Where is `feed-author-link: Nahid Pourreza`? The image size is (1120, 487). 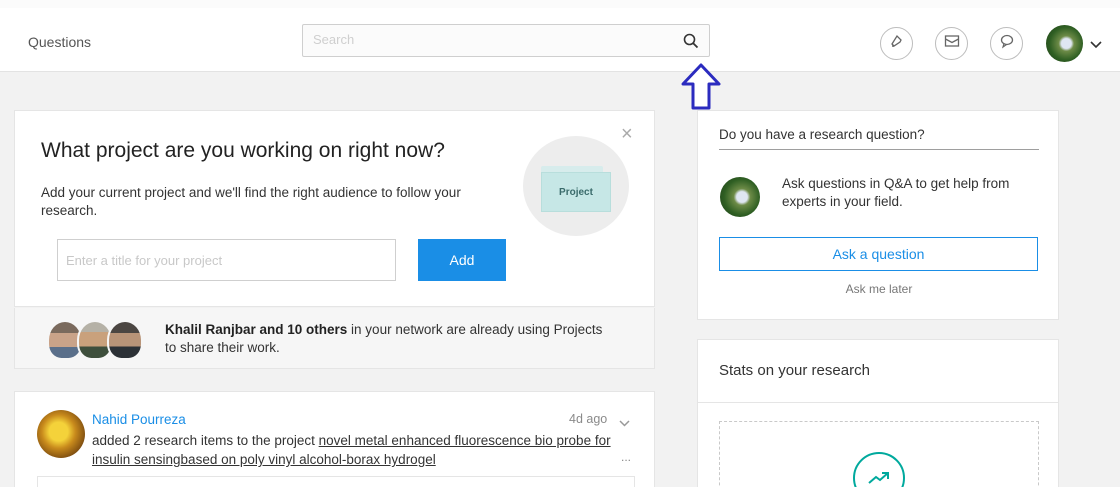 feed-author-link: Nahid Pourreza is located at coordinates (139, 419).